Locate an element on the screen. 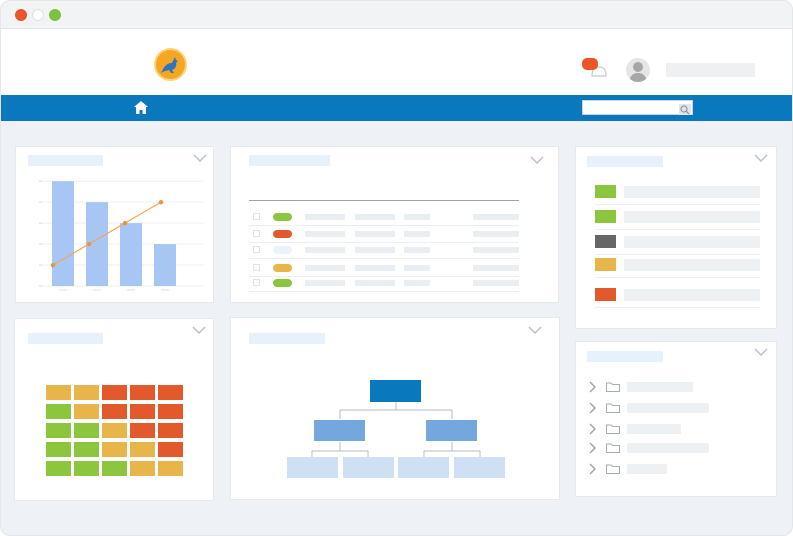 Image resolution: width=793 pixels, height=536 pixels. legend-widget-title is located at coordinates (625, 161).